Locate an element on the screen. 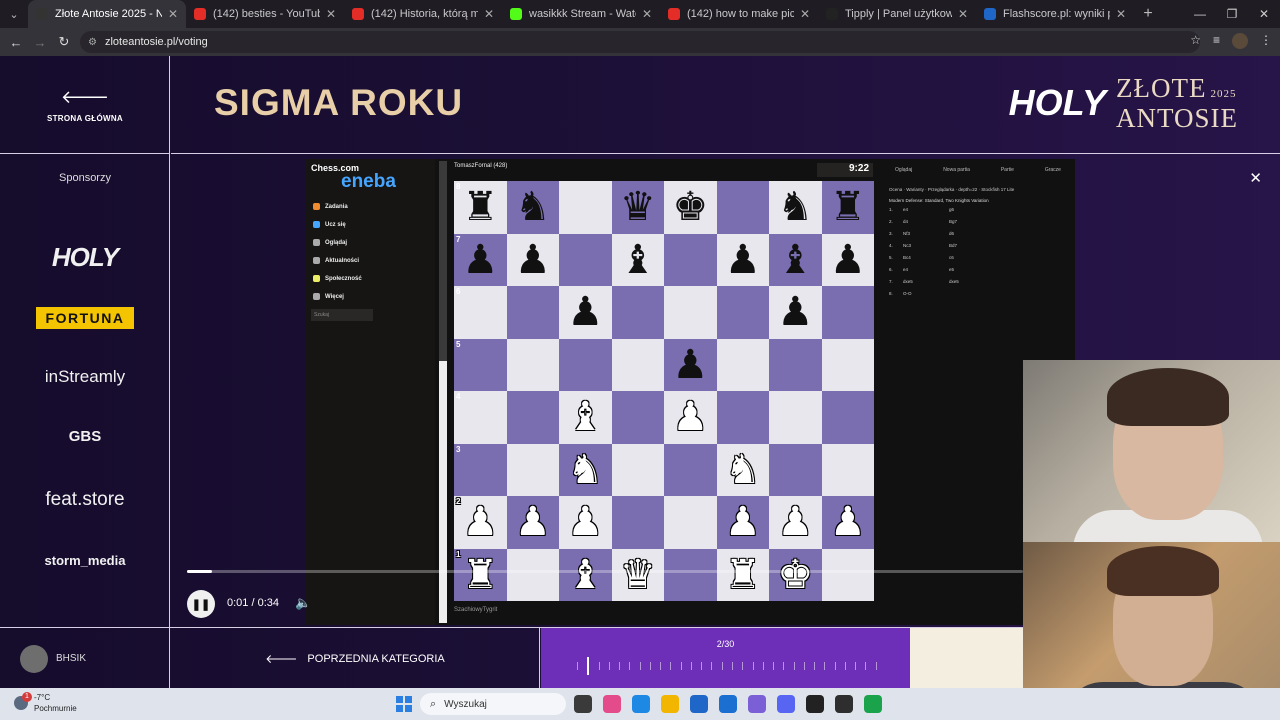 This screenshot has width=1280, height=720. home-label: STRONA GŁÓWNA is located at coordinates (85, 118).